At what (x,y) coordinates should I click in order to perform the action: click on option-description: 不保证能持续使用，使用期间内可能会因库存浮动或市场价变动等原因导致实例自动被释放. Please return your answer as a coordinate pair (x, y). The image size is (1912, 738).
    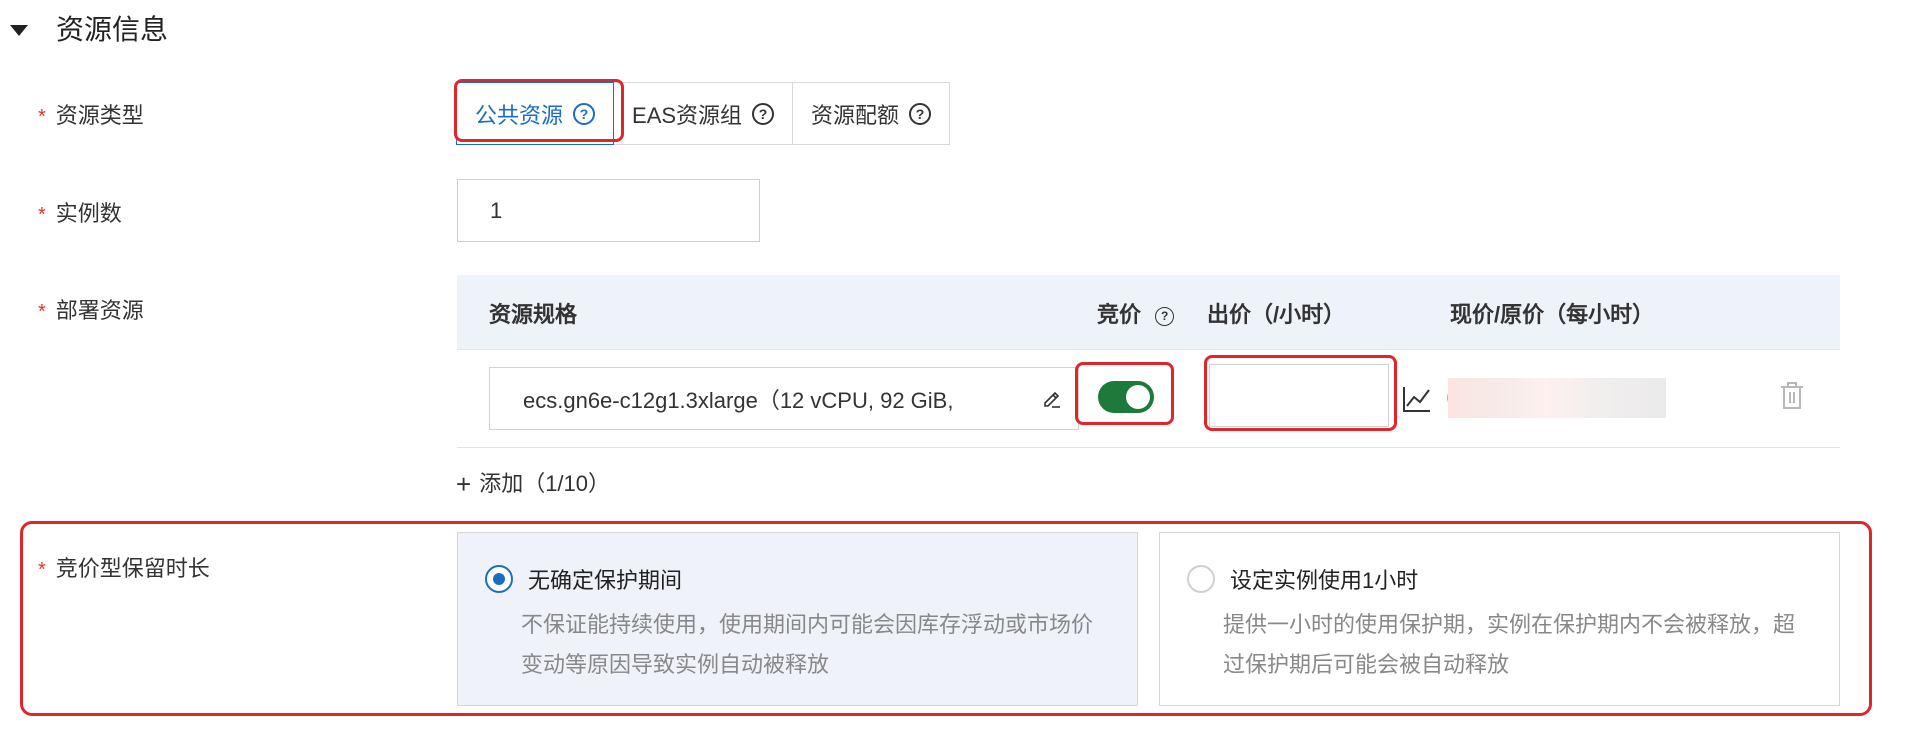
    Looking at the image, I should click on (807, 644).